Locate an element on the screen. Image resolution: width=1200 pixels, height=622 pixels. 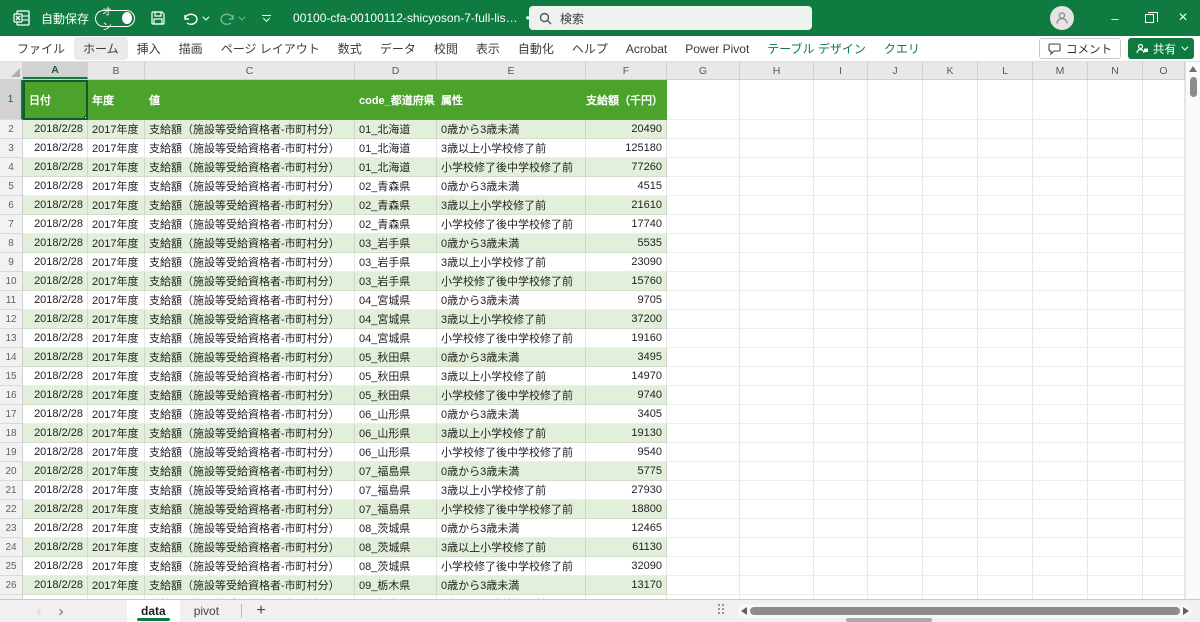
tab-page-layout: ページ レイアウト is located at coordinates (270, 48).